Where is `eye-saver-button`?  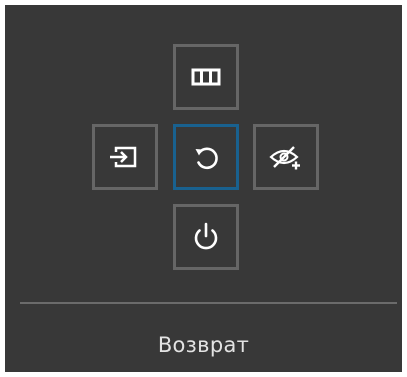 eye-saver-button is located at coordinates (286, 157).